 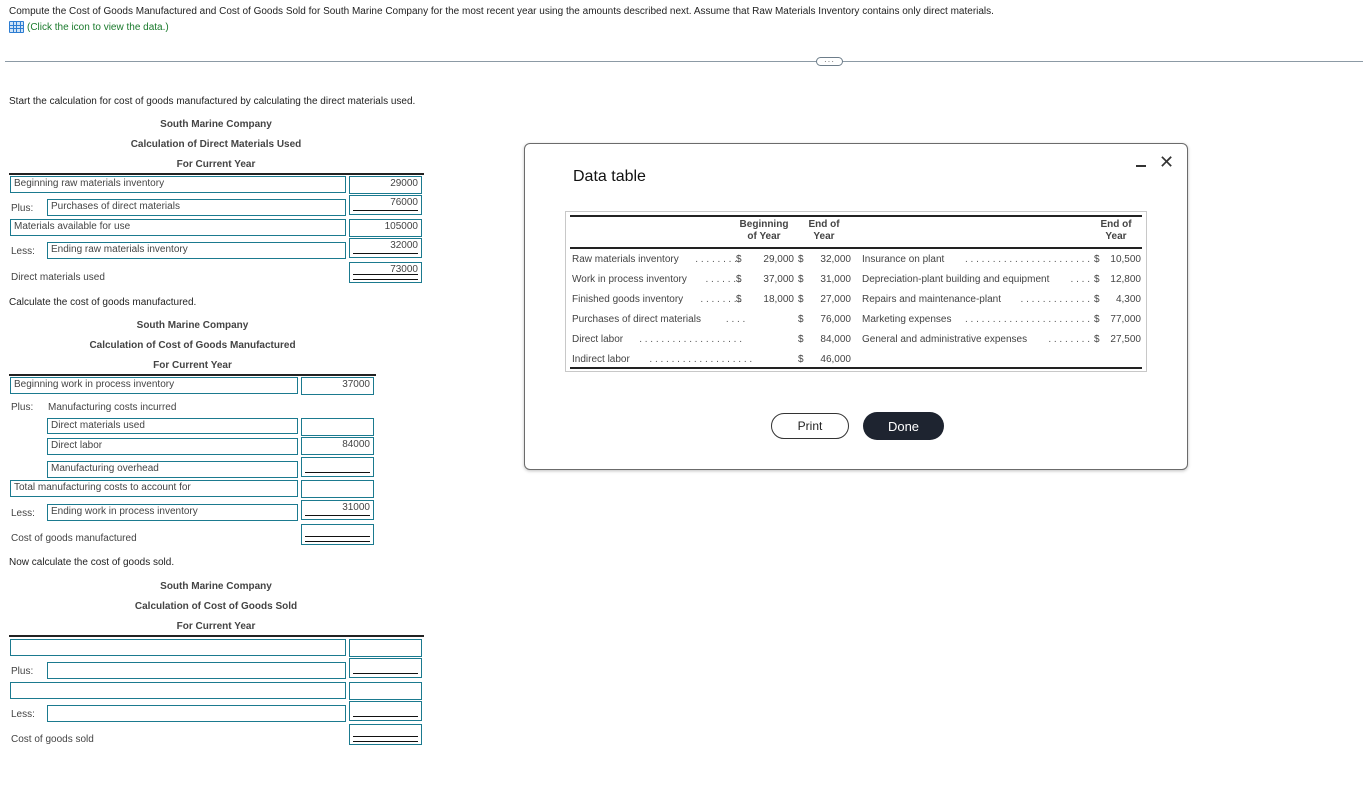 What do you see at coordinates (216, 124) in the screenshot?
I see `dmu-company: South Marine Company` at bounding box center [216, 124].